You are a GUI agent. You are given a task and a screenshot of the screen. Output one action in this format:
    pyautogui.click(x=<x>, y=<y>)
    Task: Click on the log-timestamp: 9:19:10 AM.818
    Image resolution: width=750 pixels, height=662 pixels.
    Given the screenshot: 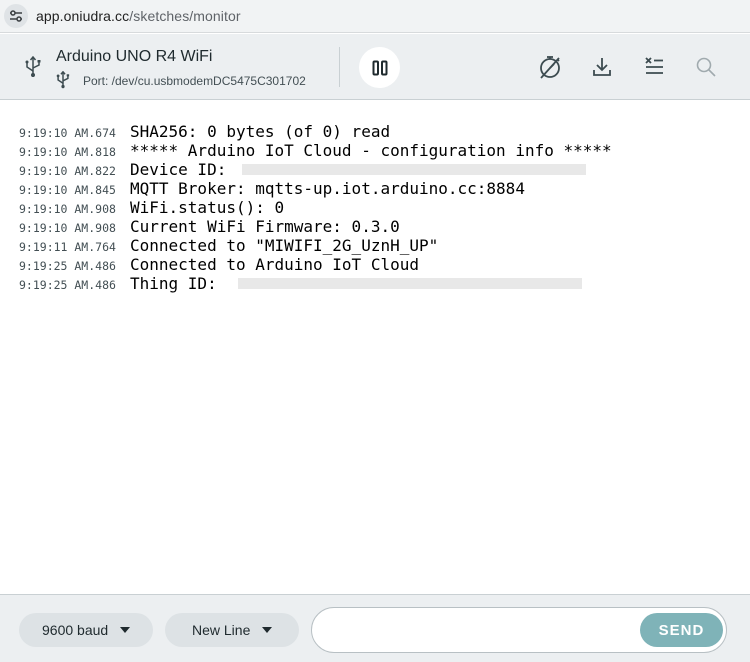 What is the action you would take?
    pyautogui.click(x=67, y=152)
    